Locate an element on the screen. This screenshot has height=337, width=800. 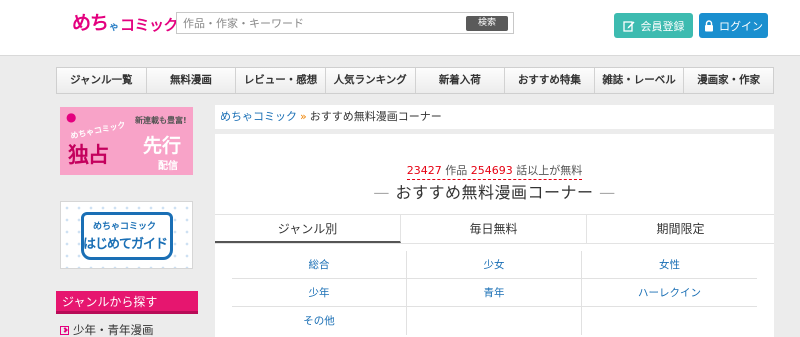
title-dash-right: — is located at coordinates (607, 192).